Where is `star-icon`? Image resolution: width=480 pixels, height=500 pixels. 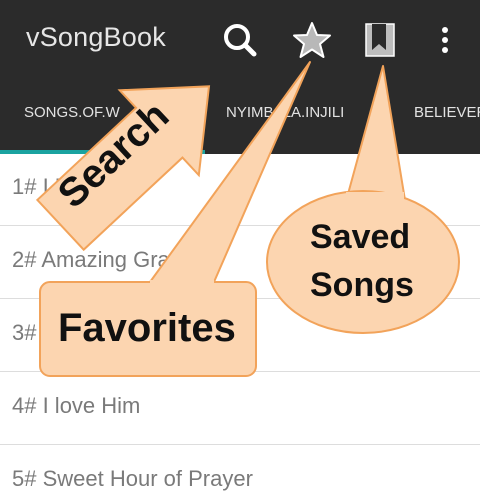
star-icon is located at coordinates (312, 40).